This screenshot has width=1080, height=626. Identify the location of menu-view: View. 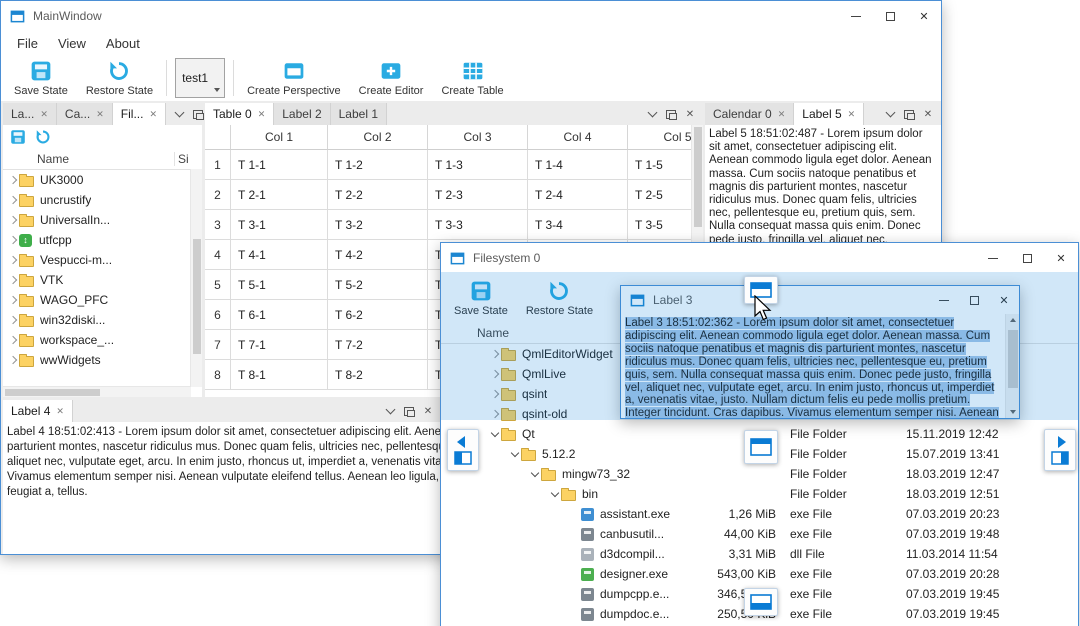
(72, 43).